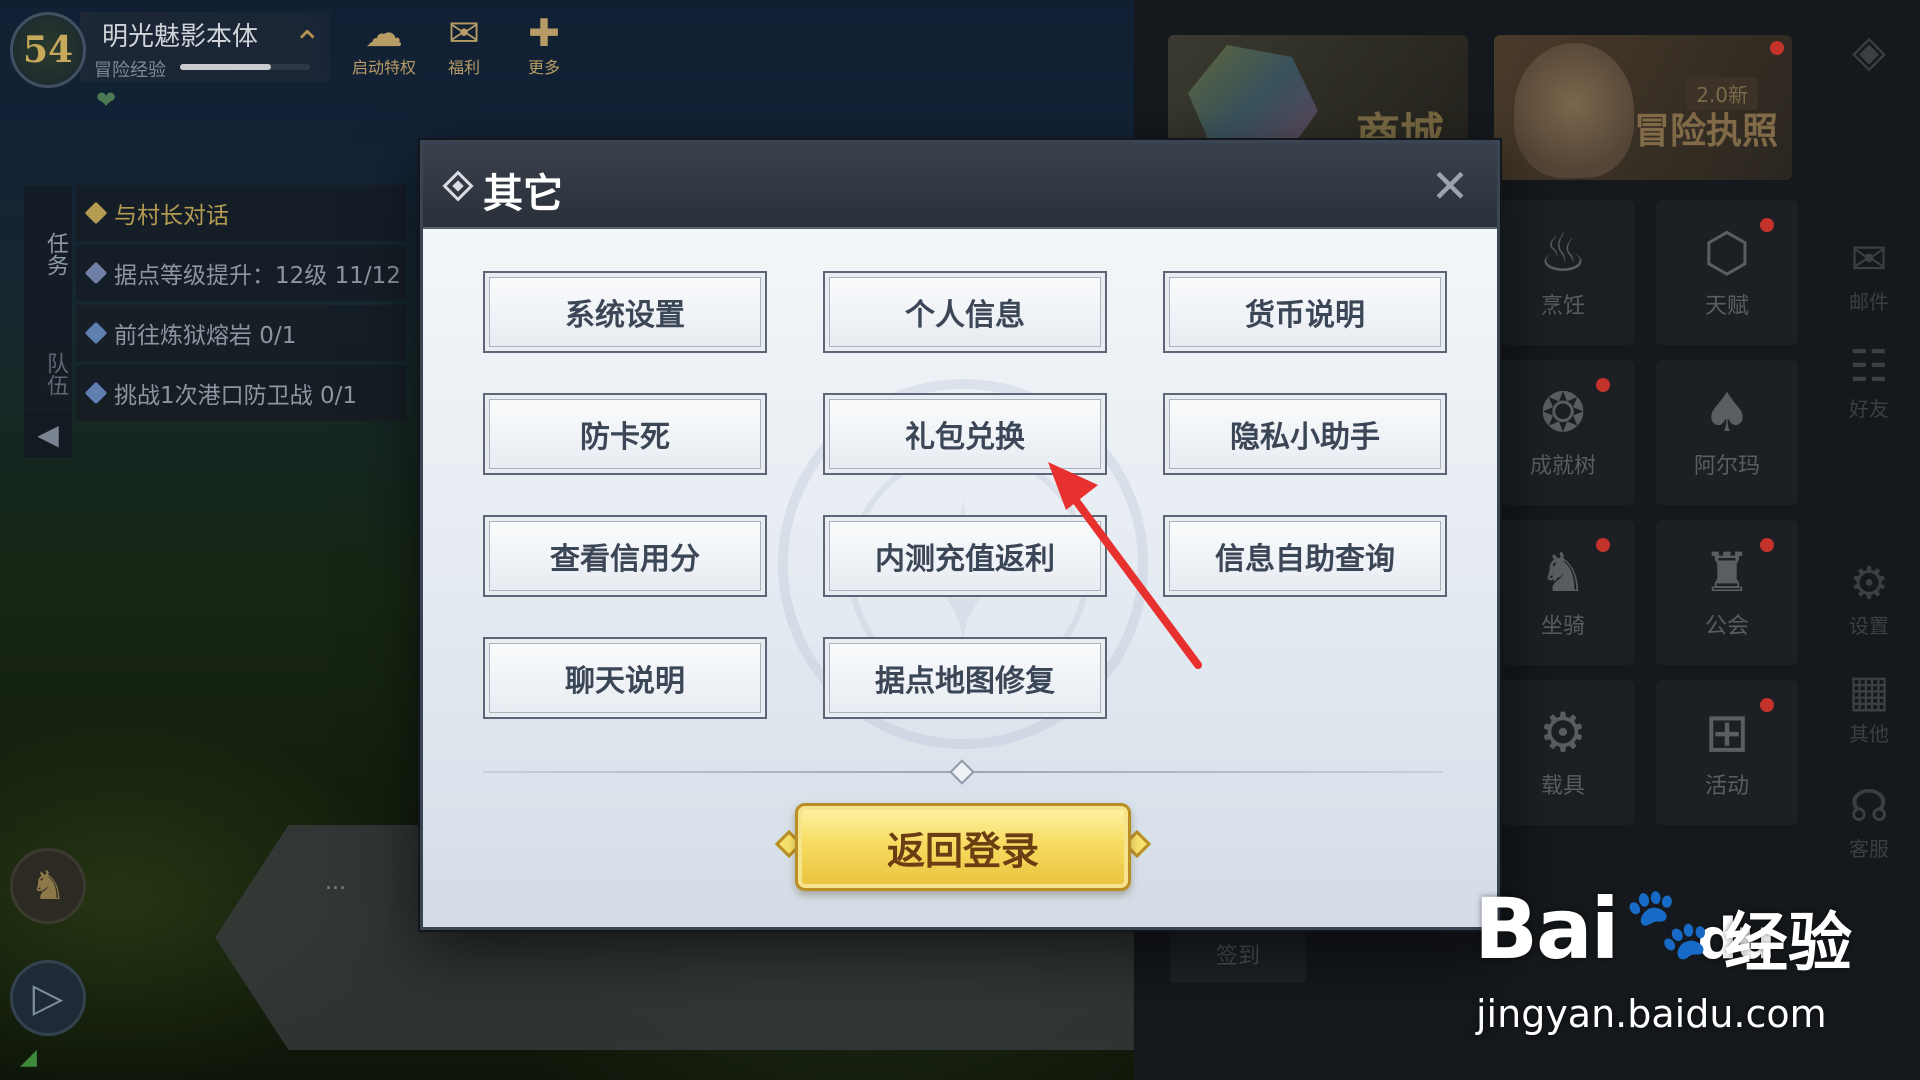  Describe the element at coordinates (1726, 306) in the screenshot. I see `tile-label: 天赋` at that location.